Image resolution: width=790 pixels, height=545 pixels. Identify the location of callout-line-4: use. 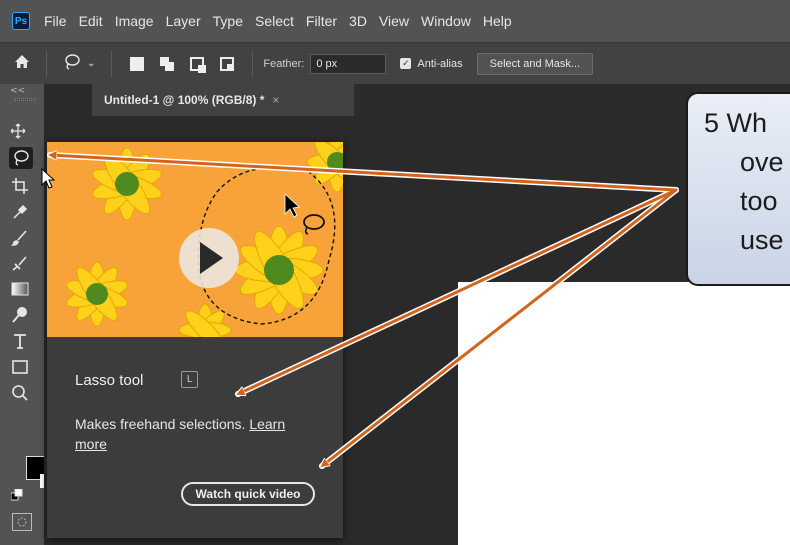
(762, 240).